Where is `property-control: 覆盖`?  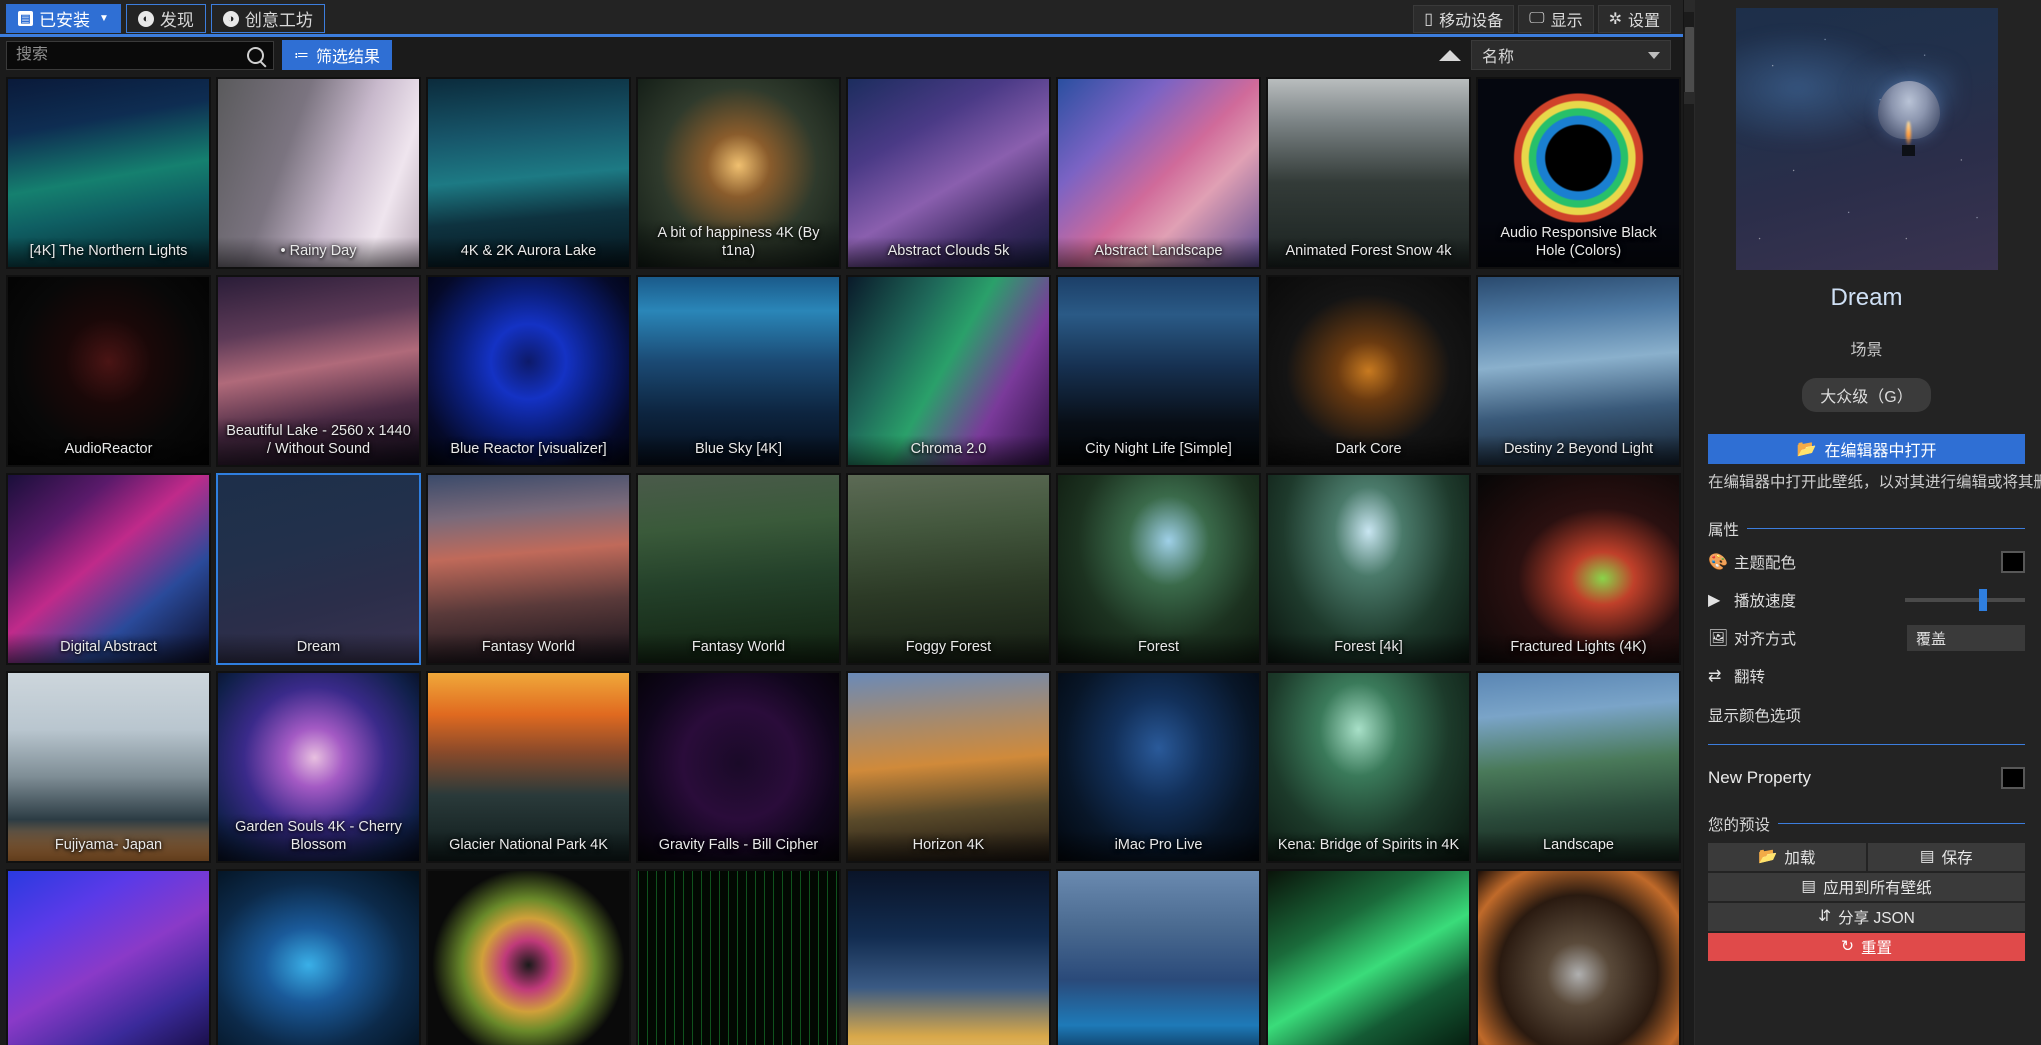
property-control: 覆盖 is located at coordinates (1966, 638).